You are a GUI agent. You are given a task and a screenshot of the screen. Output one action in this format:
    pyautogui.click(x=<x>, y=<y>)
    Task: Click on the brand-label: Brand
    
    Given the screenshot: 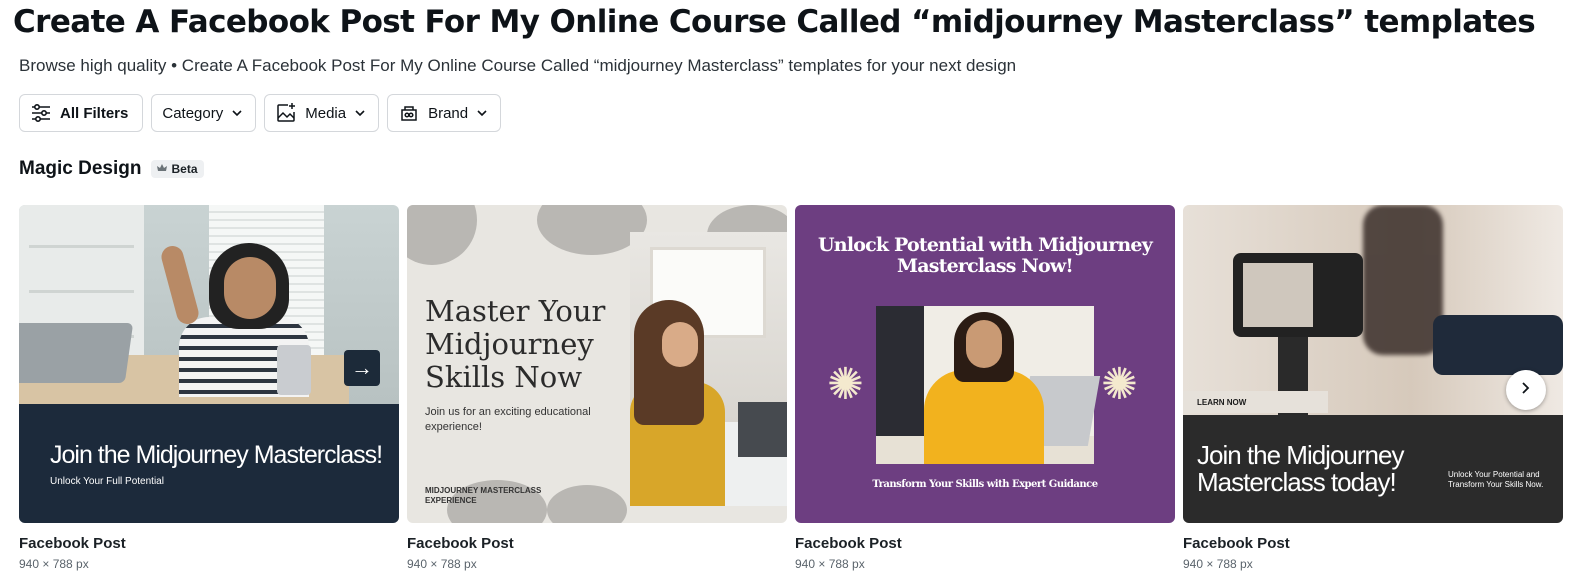 What is the action you would take?
    pyautogui.click(x=448, y=113)
    